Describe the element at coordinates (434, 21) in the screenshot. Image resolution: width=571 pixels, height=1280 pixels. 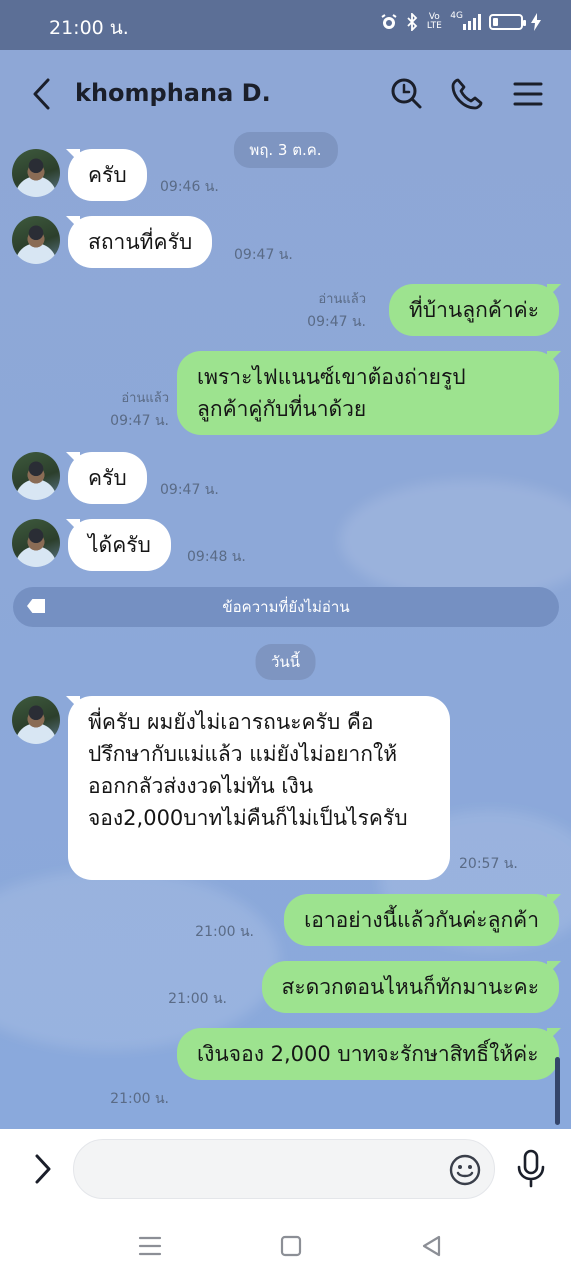
I see `volte-icon: Vo LTE` at that location.